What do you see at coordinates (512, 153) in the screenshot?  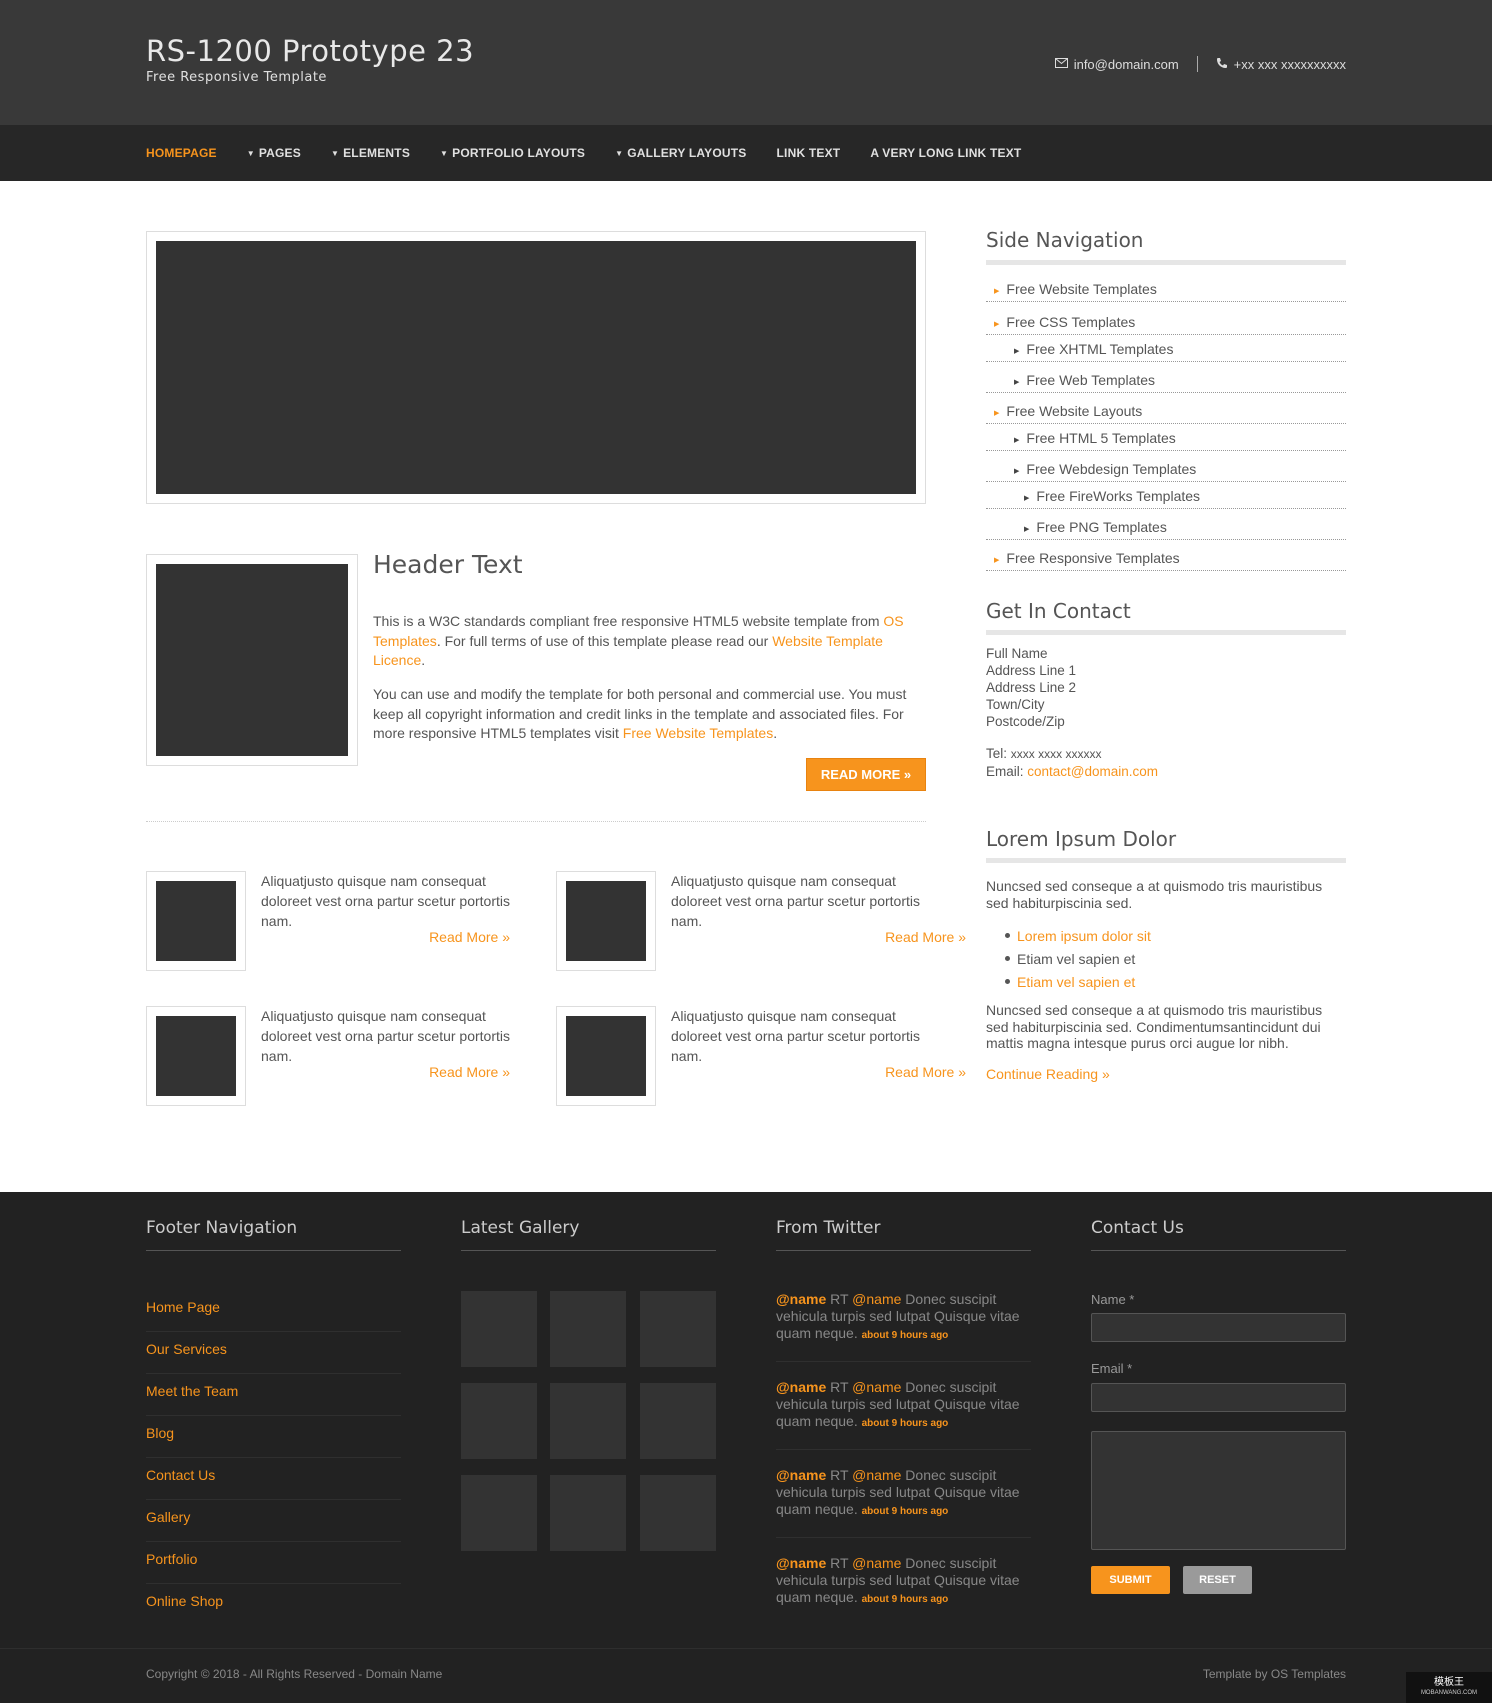 I see `nav-item-portfolio-layouts: ▼ PORTFOLIO LAYOUTS` at bounding box center [512, 153].